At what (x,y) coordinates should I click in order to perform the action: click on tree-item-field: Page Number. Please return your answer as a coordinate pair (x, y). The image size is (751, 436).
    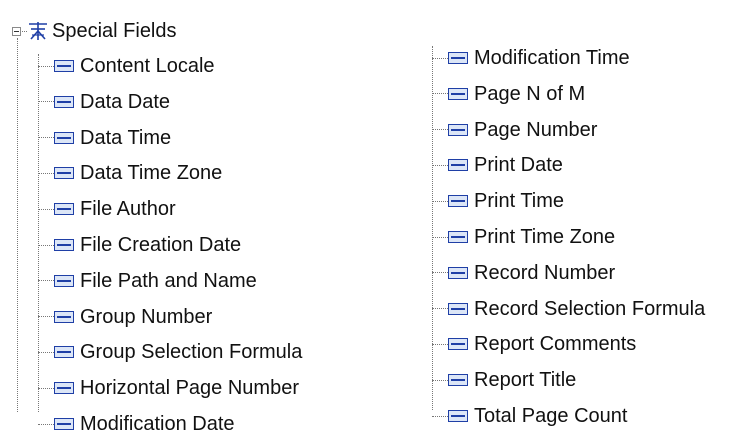
    Looking at the image, I should click on (514, 130).